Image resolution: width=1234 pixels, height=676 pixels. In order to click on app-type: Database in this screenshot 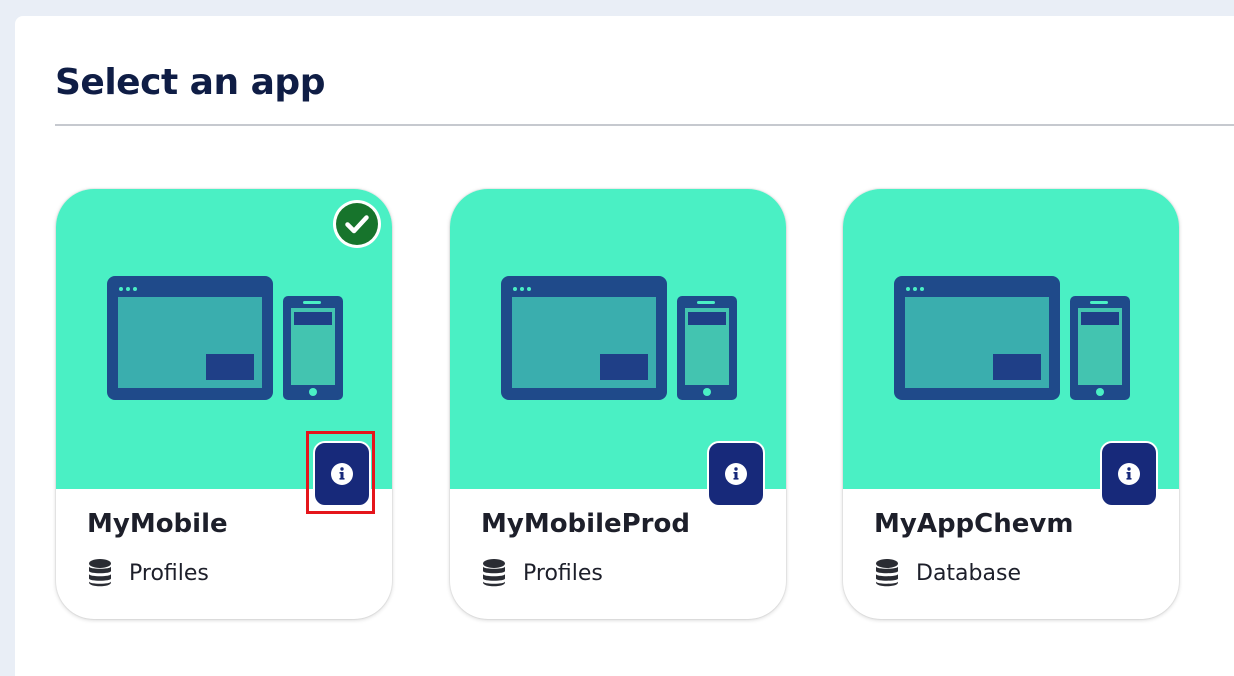, I will do `click(947, 573)`.